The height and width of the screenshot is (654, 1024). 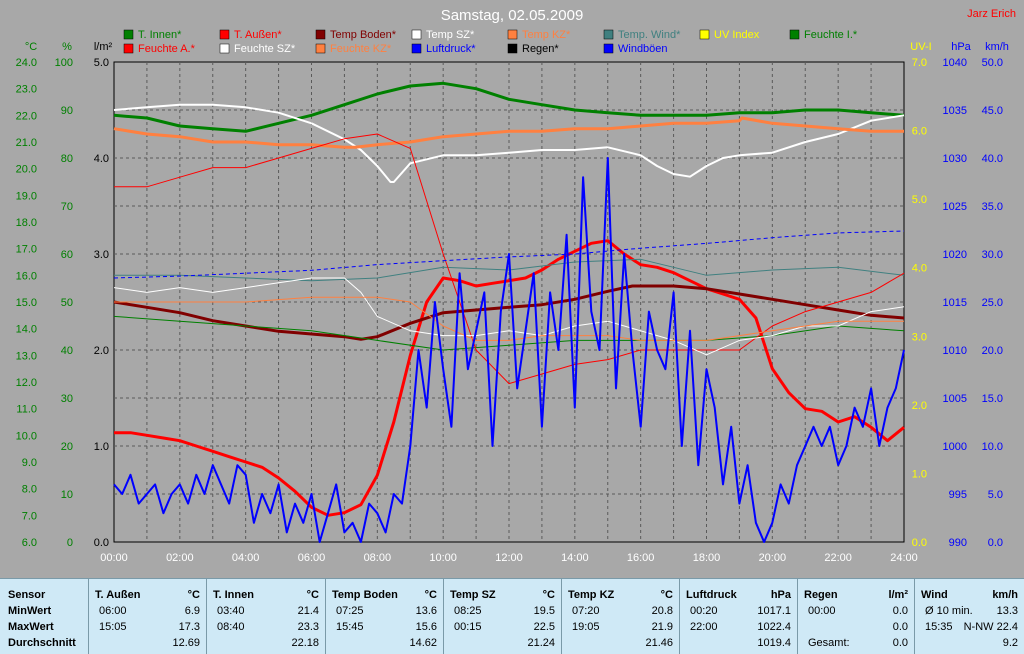 What do you see at coordinates (26, 250) in the screenshot?
I see `y-tick-label-temp: 17.0` at bounding box center [26, 250].